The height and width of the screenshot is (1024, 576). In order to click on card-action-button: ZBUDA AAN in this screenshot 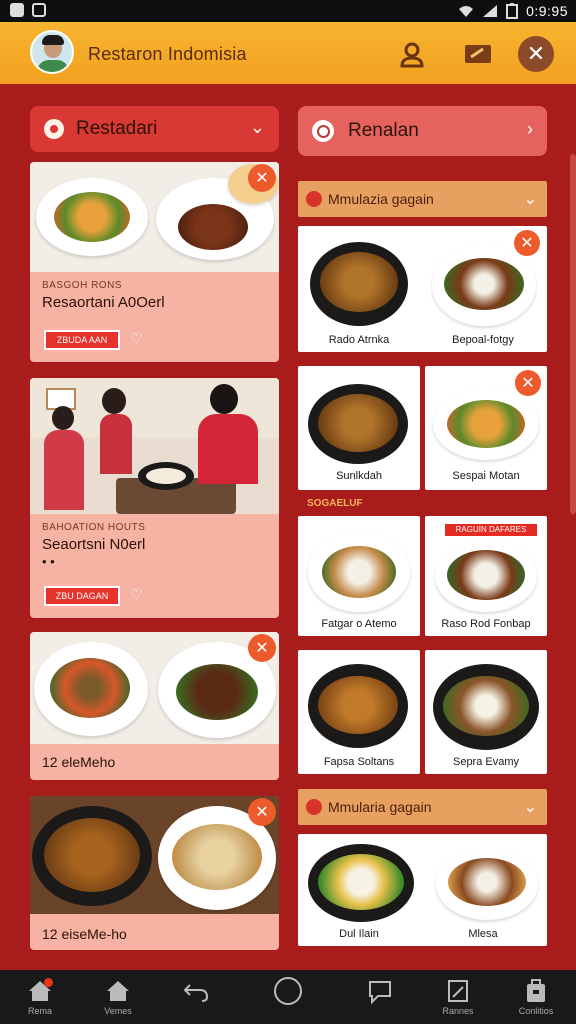, I will do `click(82, 340)`.